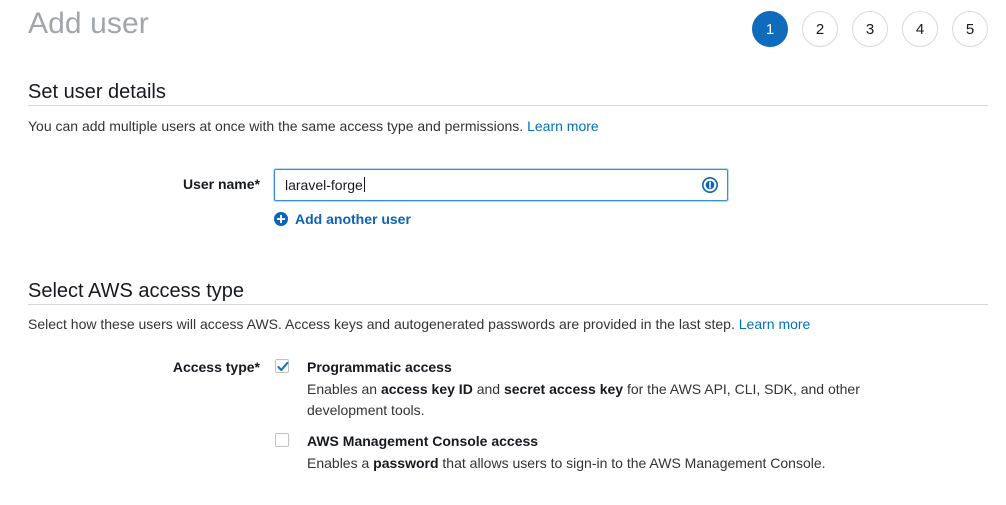  What do you see at coordinates (563, 126) in the screenshot?
I see `learn-more-link-user-details: Learn more` at bounding box center [563, 126].